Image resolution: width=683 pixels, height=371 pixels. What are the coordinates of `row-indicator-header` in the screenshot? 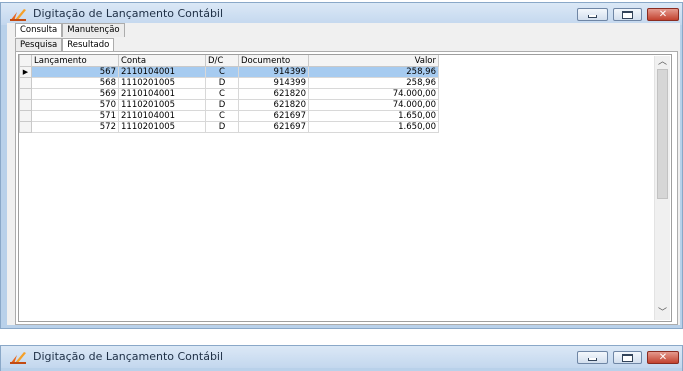 It's located at (25, 61).